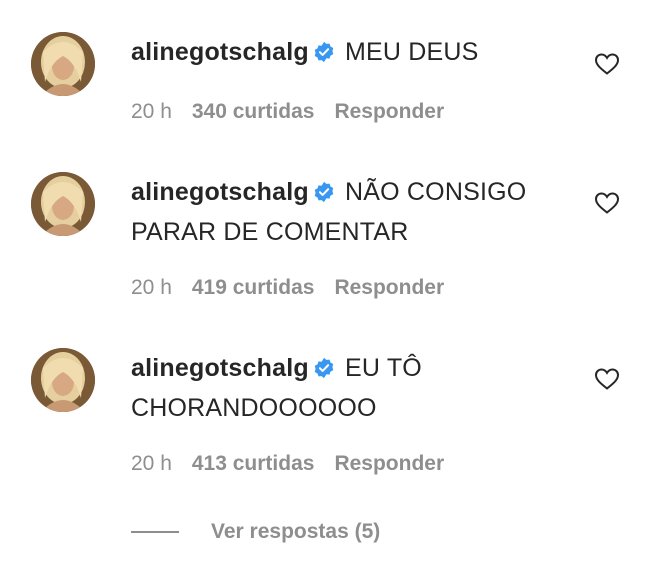 This screenshot has height=583, width=660. What do you see at coordinates (253, 111) in the screenshot?
I see `likes-count: 340 curtidas` at bounding box center [253, 111].